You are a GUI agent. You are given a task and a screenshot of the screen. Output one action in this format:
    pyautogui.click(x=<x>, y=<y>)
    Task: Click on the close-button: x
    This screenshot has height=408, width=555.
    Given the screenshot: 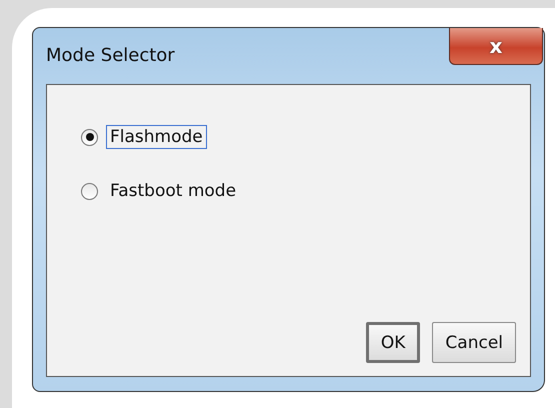 What is the action you would take?
    pyautogui.click(x=496, y=46)
    